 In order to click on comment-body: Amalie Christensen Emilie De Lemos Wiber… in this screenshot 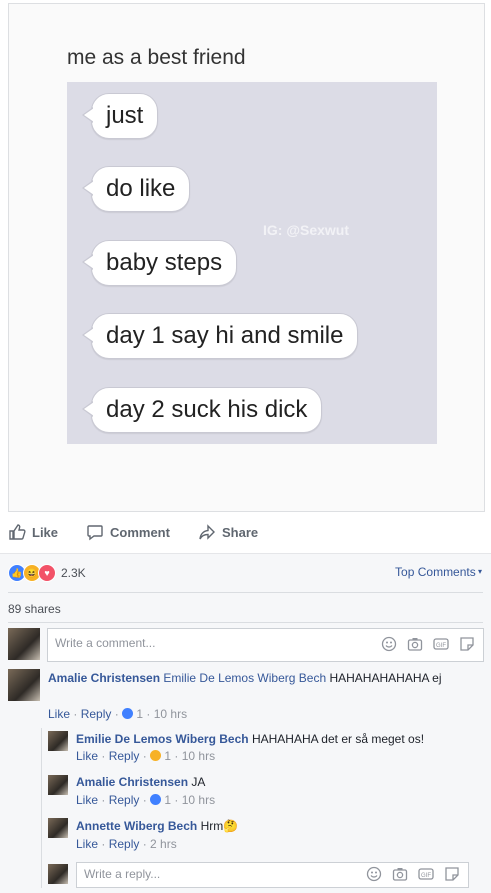, I will do `click(260, 678)`.